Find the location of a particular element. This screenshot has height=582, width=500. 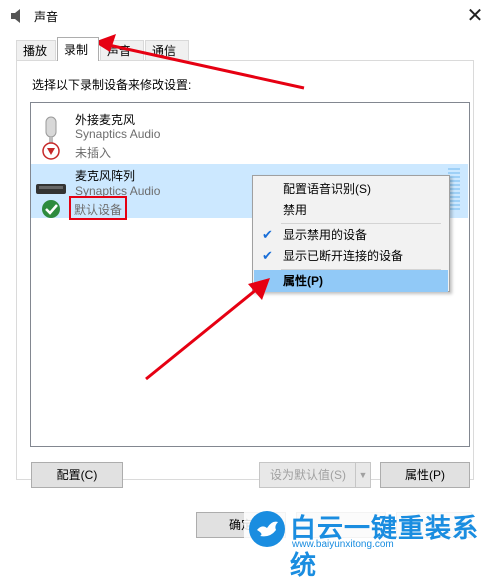

device-status: 未插入 is located at coordinates (93, 153).